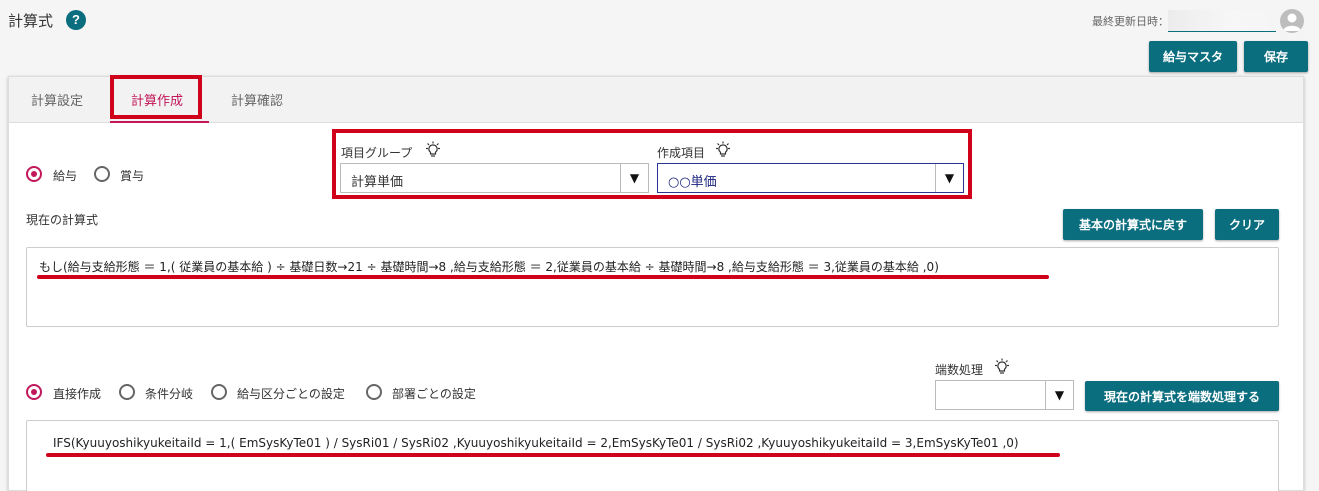 This screenshot has width=1319, height=491. What do you see at coordinates (132, 176) in the screenshot?
I see `radio-bonus-label: 賞与` at bounding box center [132, 176].